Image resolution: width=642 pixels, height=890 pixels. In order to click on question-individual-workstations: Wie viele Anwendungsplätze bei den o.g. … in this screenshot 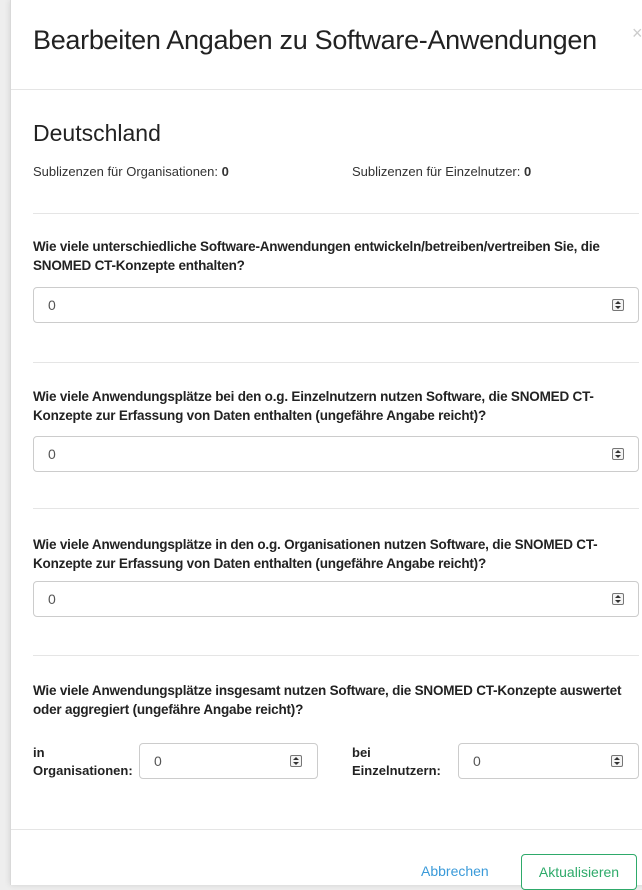, I will do `click(313, 406)`.